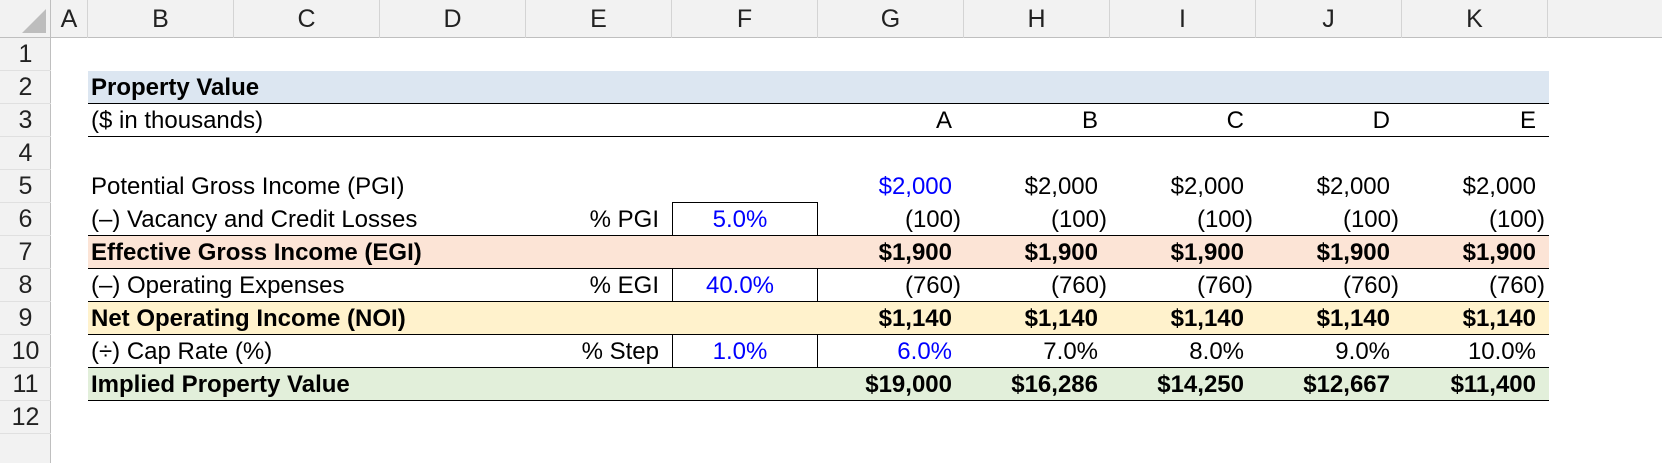  What do you see at coordinates (1469, 252) in the screenshot?
I see `egi-value-e: $1,900` at bounding box center [1469, 252].